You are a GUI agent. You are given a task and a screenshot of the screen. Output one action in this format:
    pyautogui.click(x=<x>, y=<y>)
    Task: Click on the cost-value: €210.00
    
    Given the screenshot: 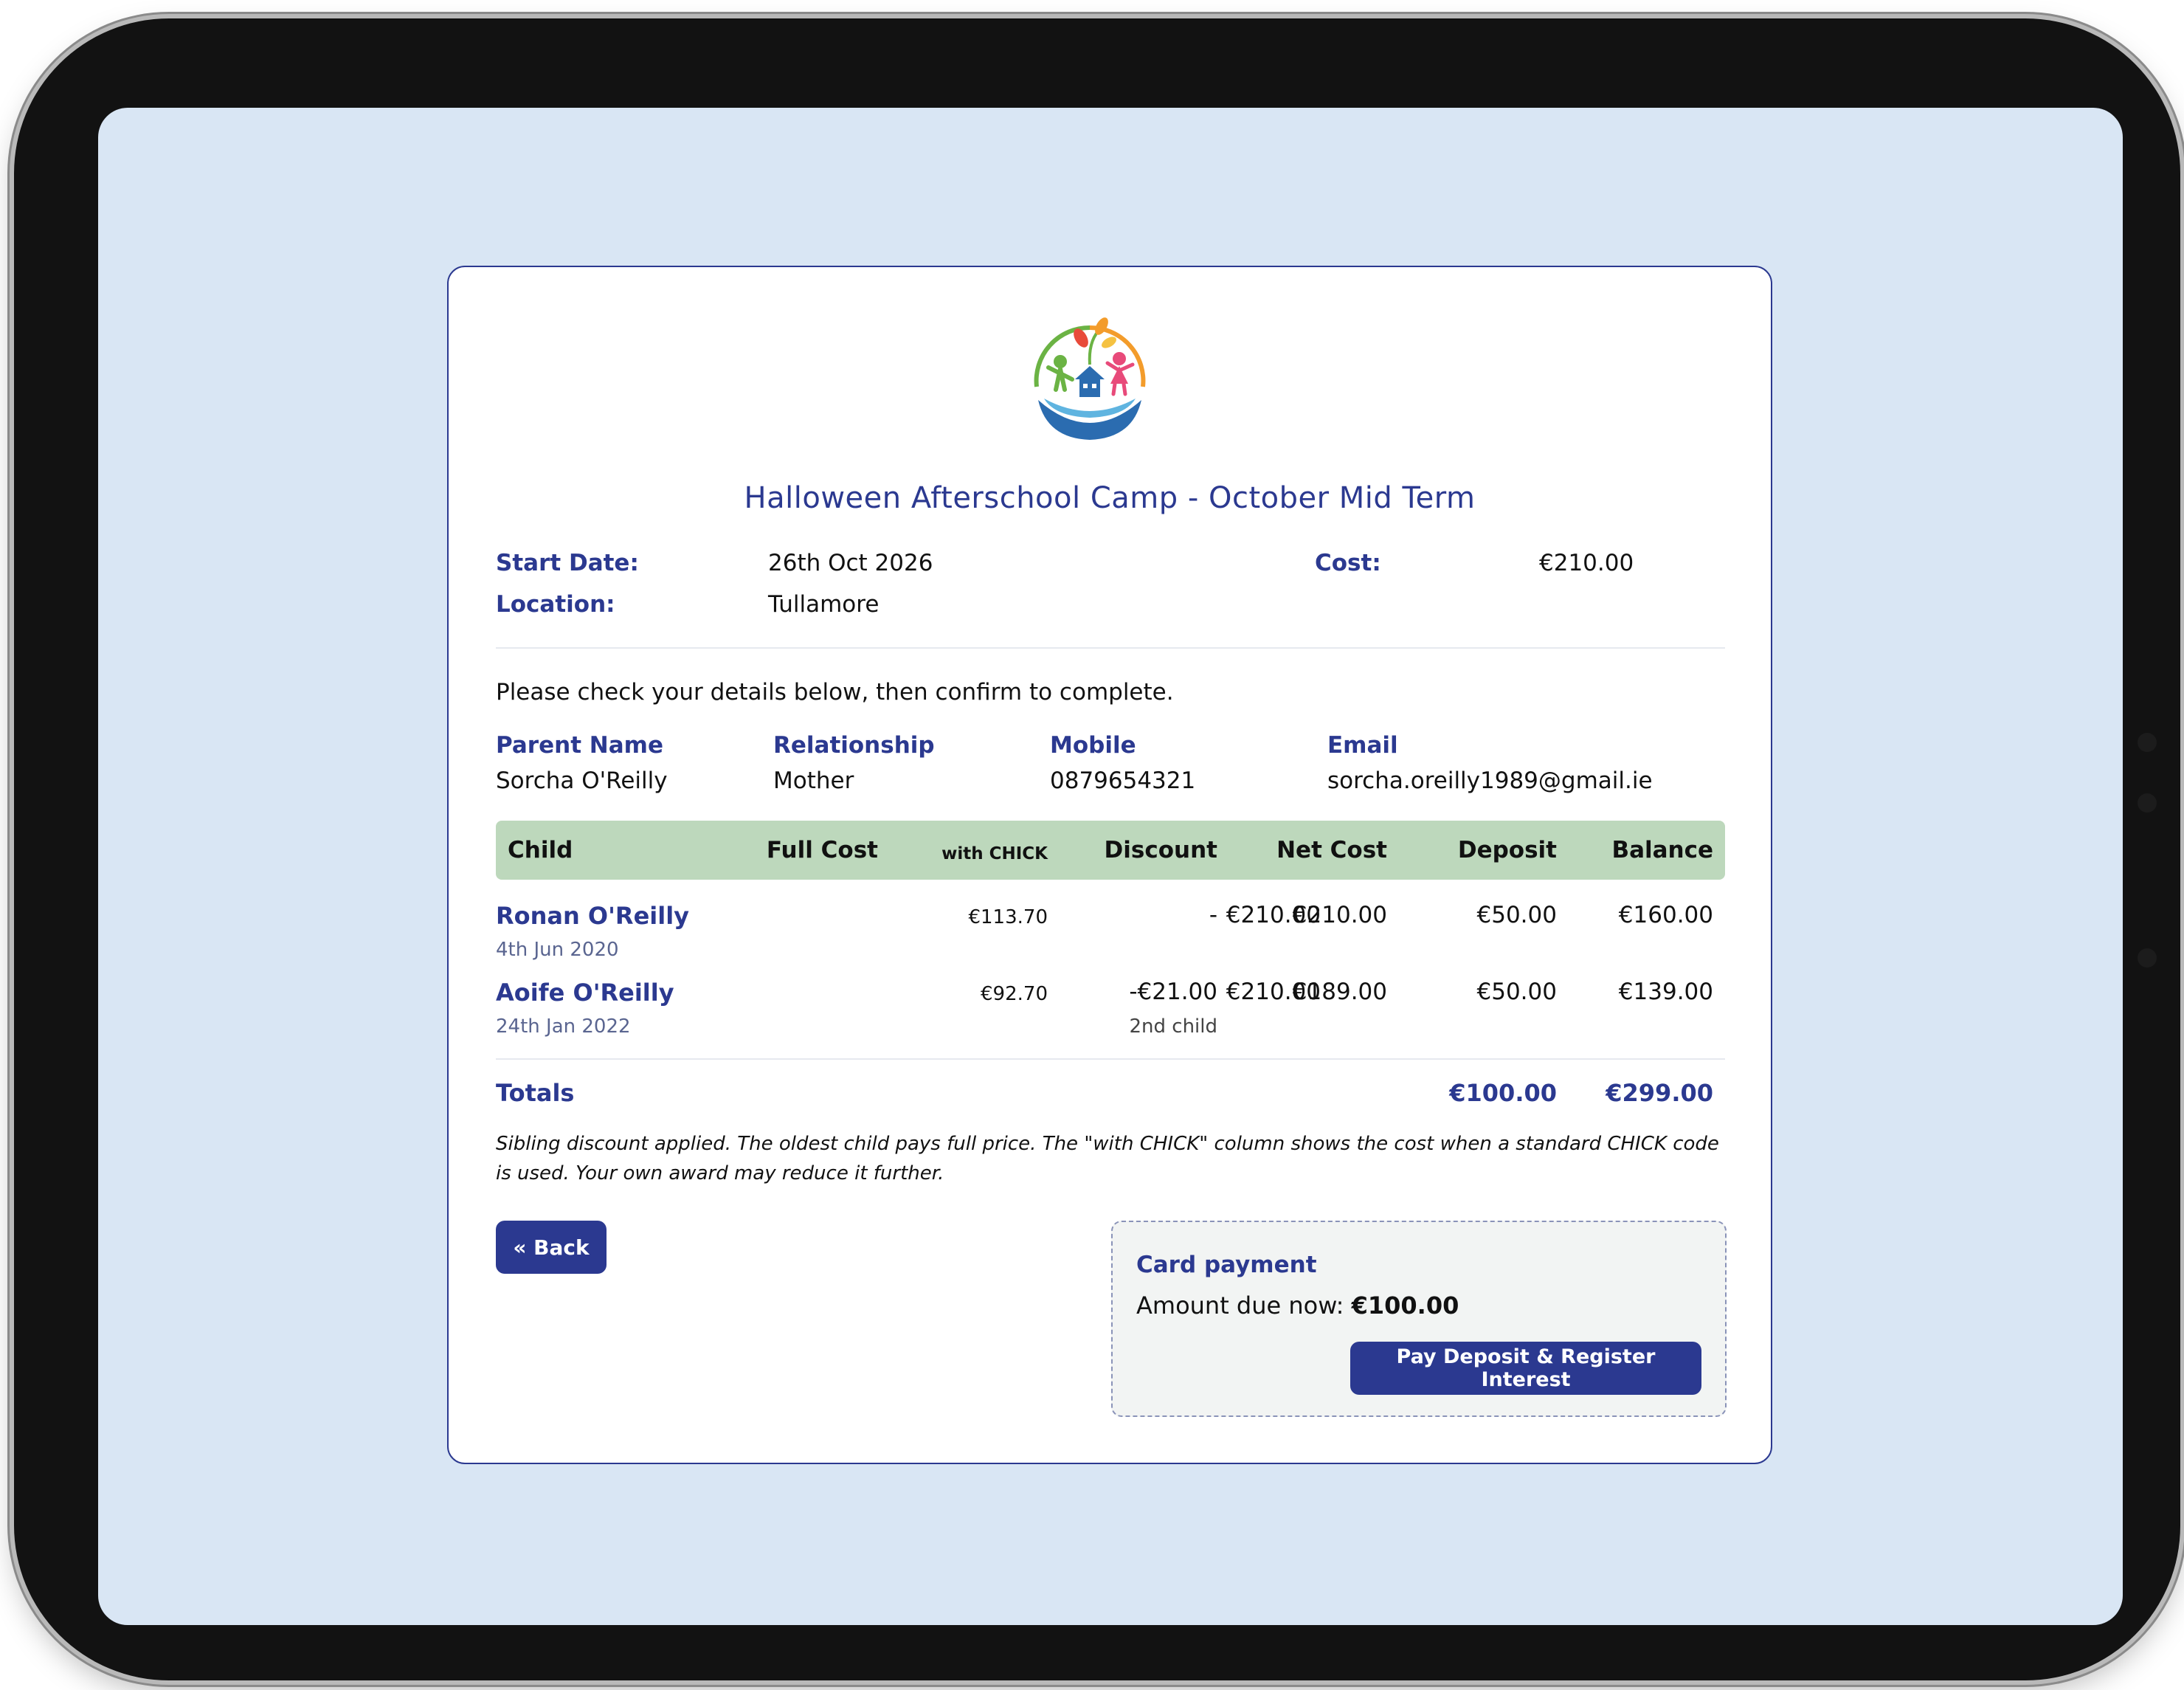 What is the action you would take?
    pyautogui.click(x=1587, y=563)
    